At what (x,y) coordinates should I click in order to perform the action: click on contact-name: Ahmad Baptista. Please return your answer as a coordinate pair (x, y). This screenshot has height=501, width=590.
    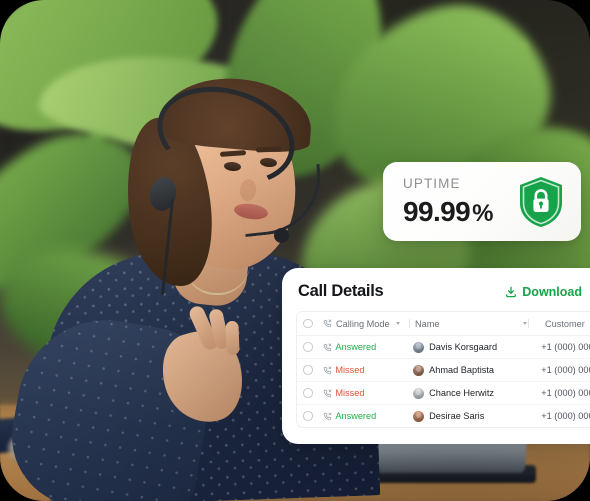
    Looking at the image, I should click on (462, 370).